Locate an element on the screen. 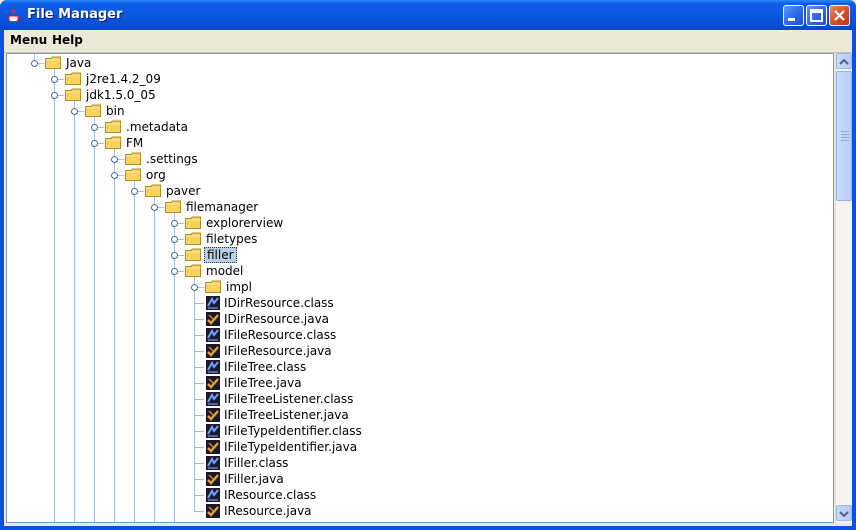  title-bar: File Manager is located at coordinates (428, 15).